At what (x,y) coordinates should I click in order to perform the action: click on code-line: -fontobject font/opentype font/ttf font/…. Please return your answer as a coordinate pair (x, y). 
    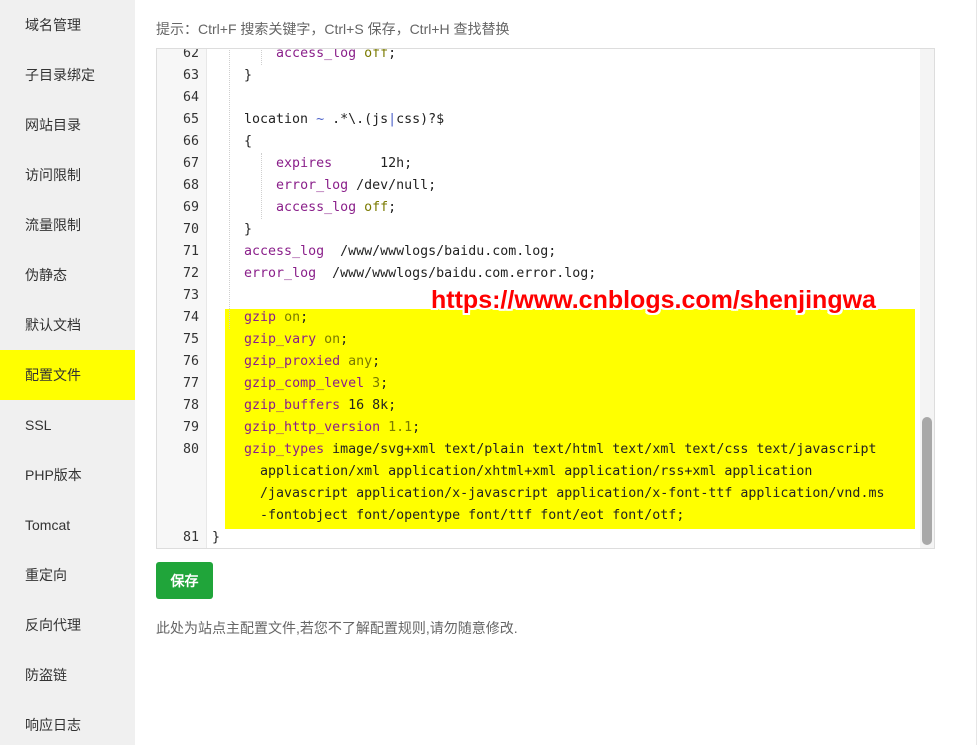
    Looking at the image, I should click on (537, 516).